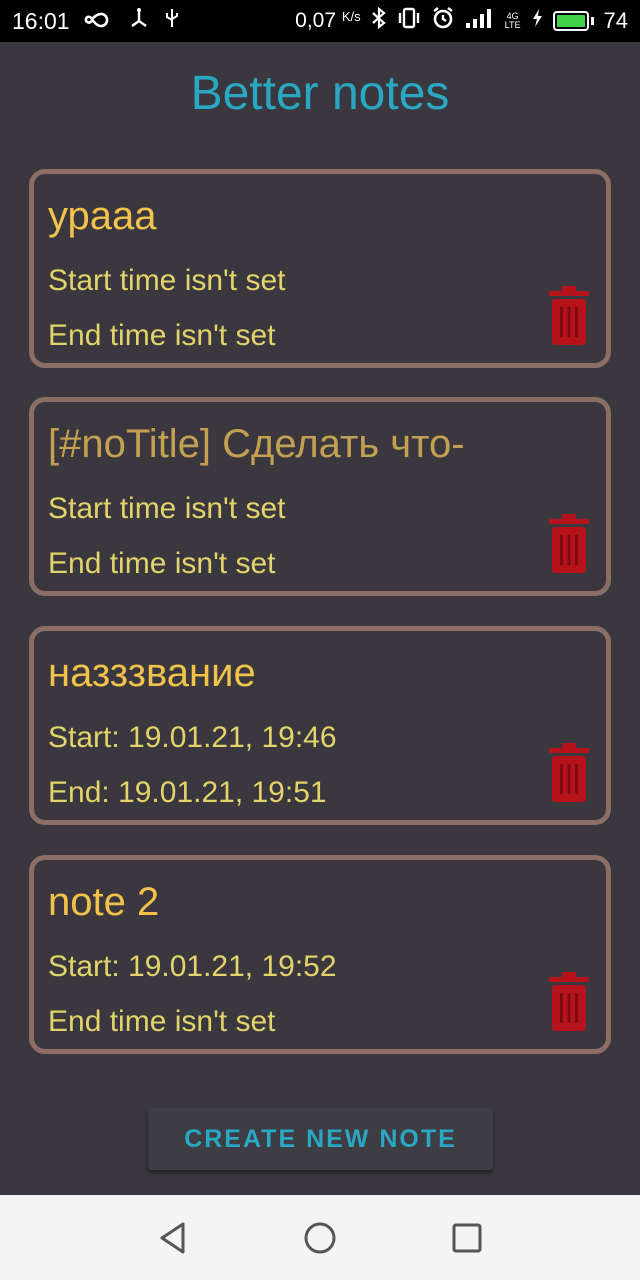 The width and height of the screenshot is (640, 1280). What do you see at coordinates (573, 21) in the screenshot?
I see `battery-icon` at bounding box center [573, 21].